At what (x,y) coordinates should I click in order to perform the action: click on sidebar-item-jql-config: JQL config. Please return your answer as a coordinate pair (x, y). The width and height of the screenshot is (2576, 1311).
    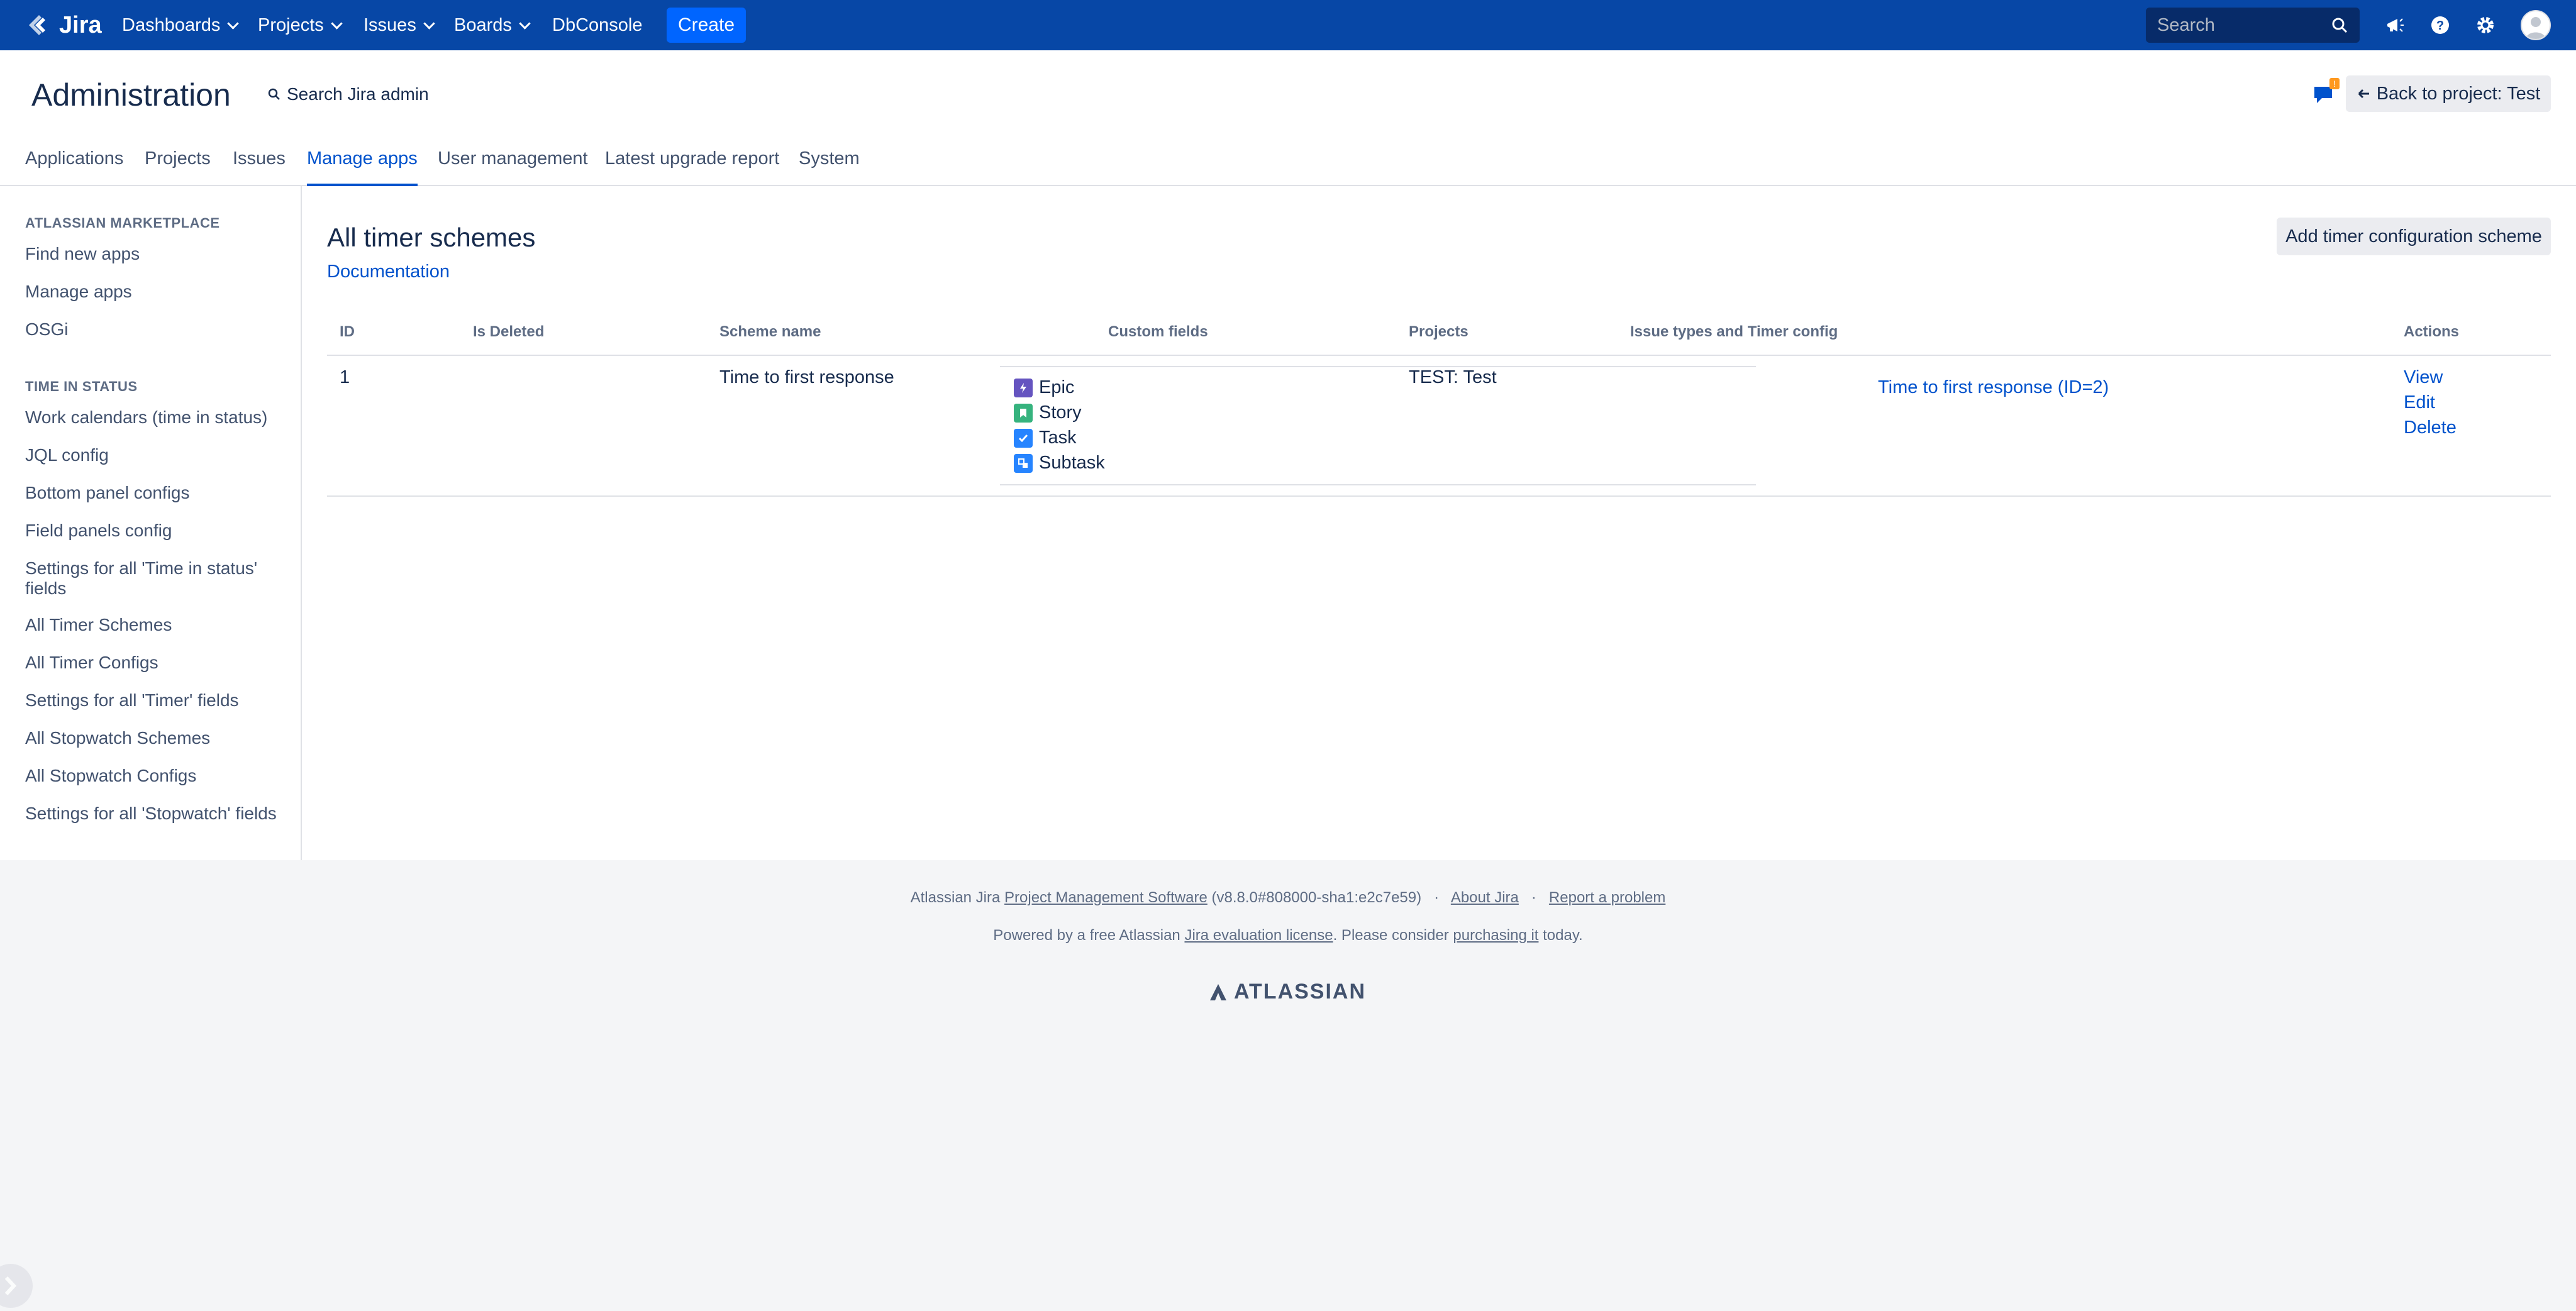
    Looking at the image, I should click on (157, 455).